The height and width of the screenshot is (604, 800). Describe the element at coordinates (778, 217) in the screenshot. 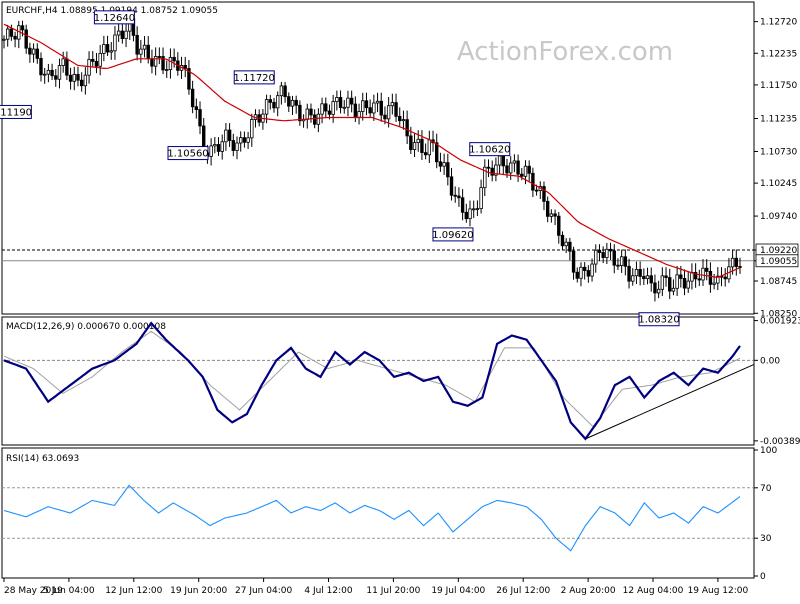

I see `price-y-tick-label: 1.09740` at that location.